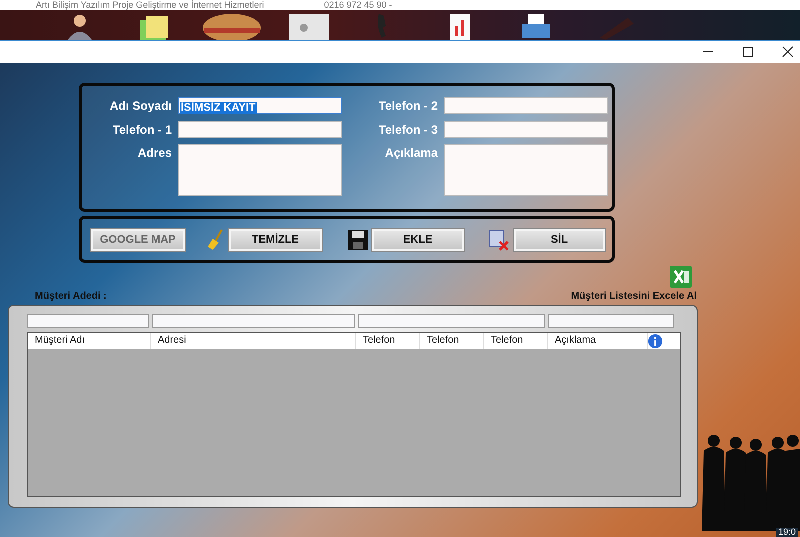  Describe the element at coordinates (536, 26) in the screenshot. I see `printer-icon` at that location.